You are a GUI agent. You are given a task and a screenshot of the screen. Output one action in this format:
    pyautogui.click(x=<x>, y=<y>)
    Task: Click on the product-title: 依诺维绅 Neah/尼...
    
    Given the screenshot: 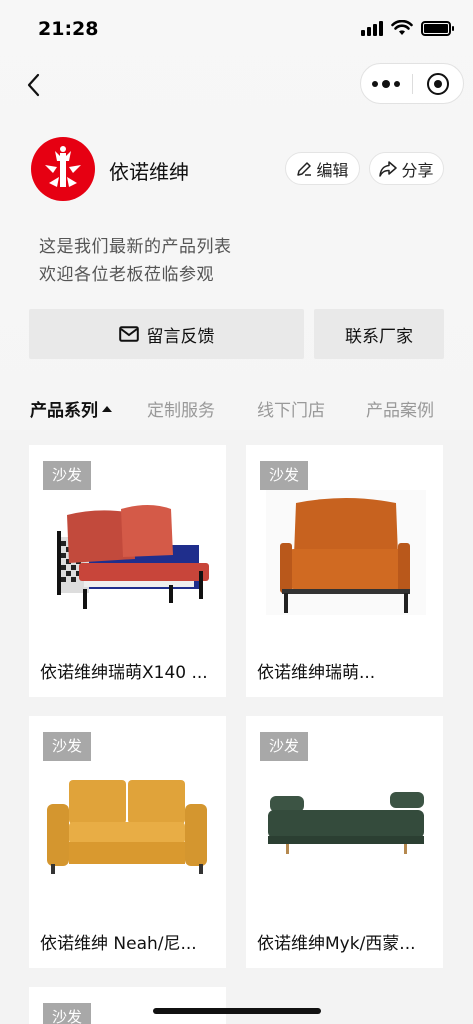 What is the action you would take?
    pyautogui.click(x=118, y=944)
    